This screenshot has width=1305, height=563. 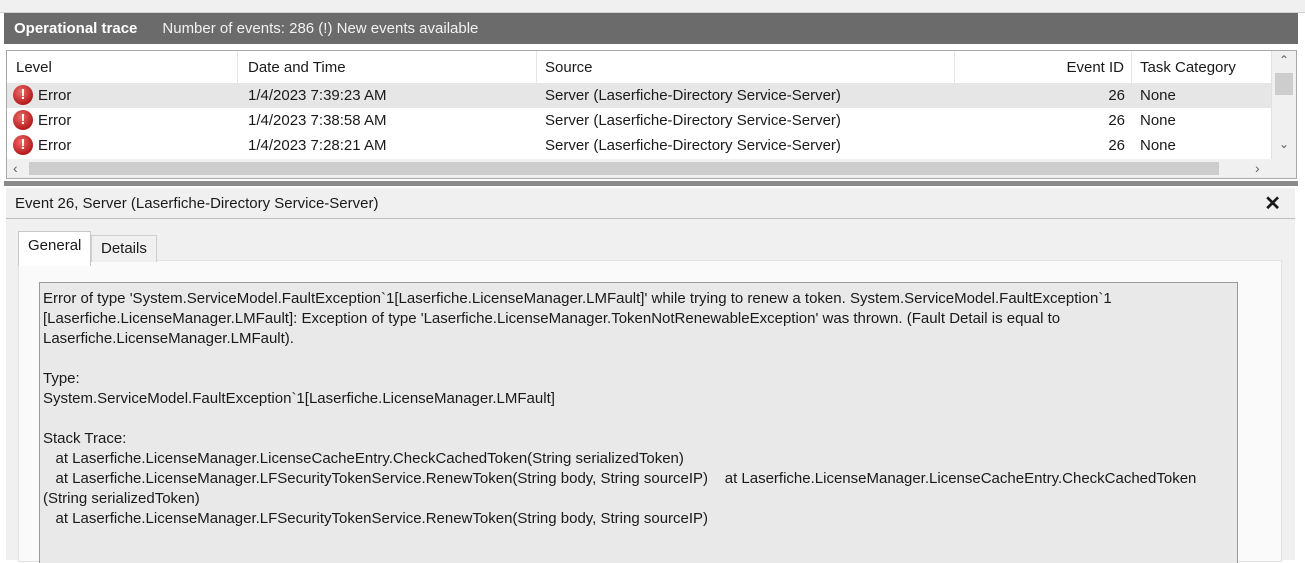 What do you see at coordinates (746, 67) in the screenshot?
I see `column-header-source: Source` at bounding box center [746, 67].